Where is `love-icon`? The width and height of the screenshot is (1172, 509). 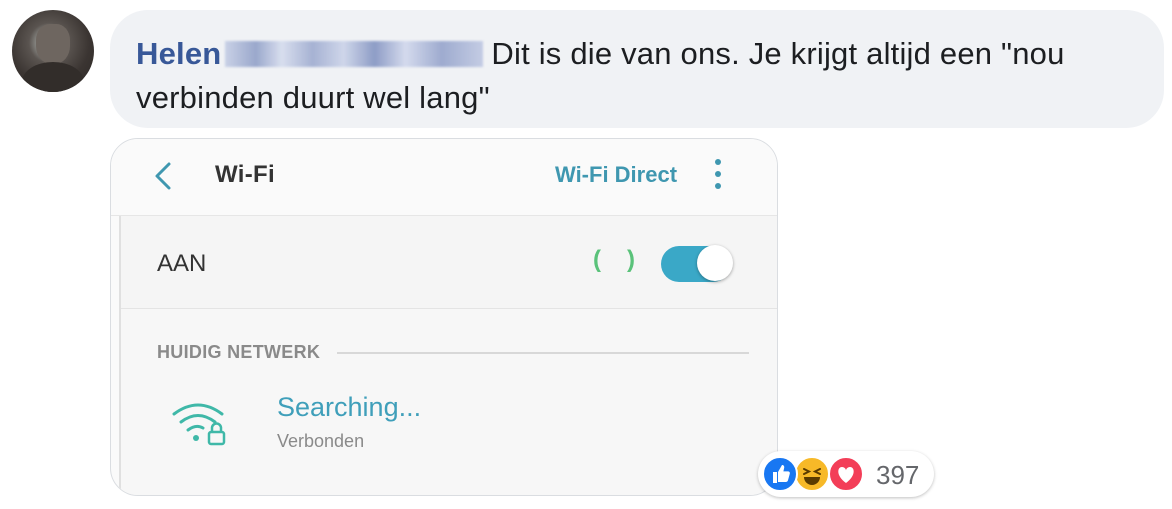
love-icon is located at coordinates (846, 474).